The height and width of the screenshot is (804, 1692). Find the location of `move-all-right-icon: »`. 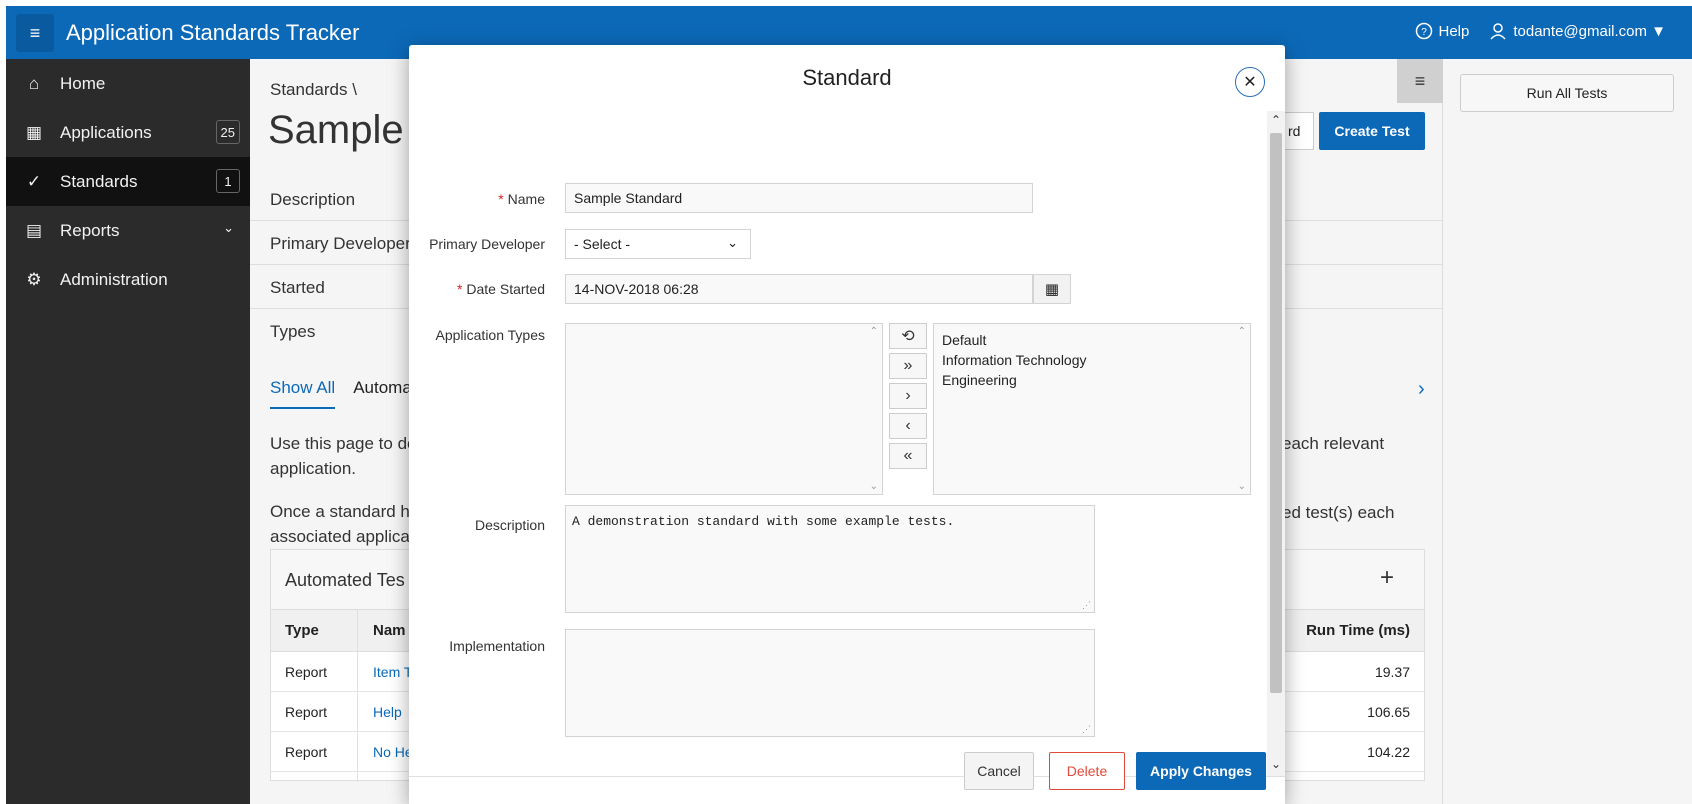

move-all-right-icon: » is located at coordinates (908, 366).